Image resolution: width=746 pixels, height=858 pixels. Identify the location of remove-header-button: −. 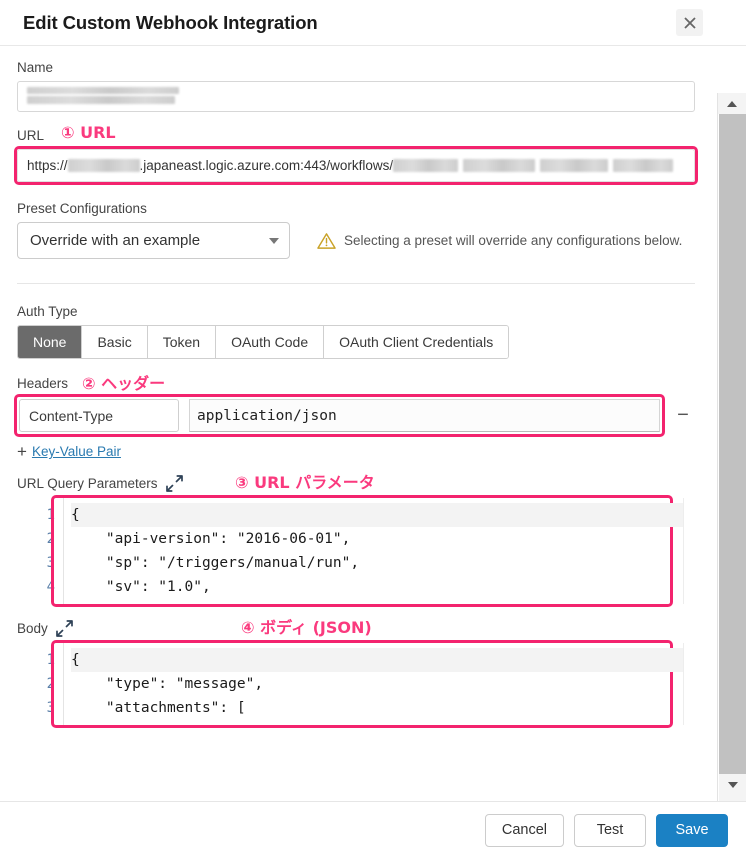
(683, 415).